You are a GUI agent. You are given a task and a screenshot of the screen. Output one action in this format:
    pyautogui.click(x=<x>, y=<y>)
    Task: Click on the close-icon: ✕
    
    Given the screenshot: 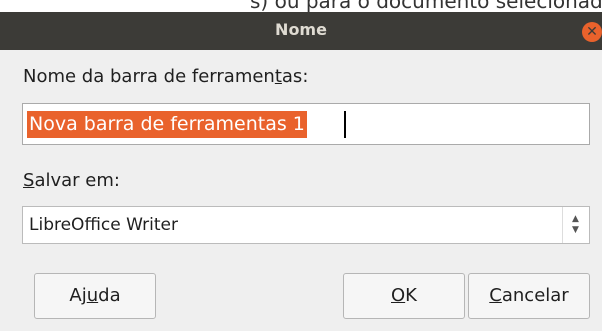 What is the action you would take?
    pyautogui.click(x=592, y=32)
    